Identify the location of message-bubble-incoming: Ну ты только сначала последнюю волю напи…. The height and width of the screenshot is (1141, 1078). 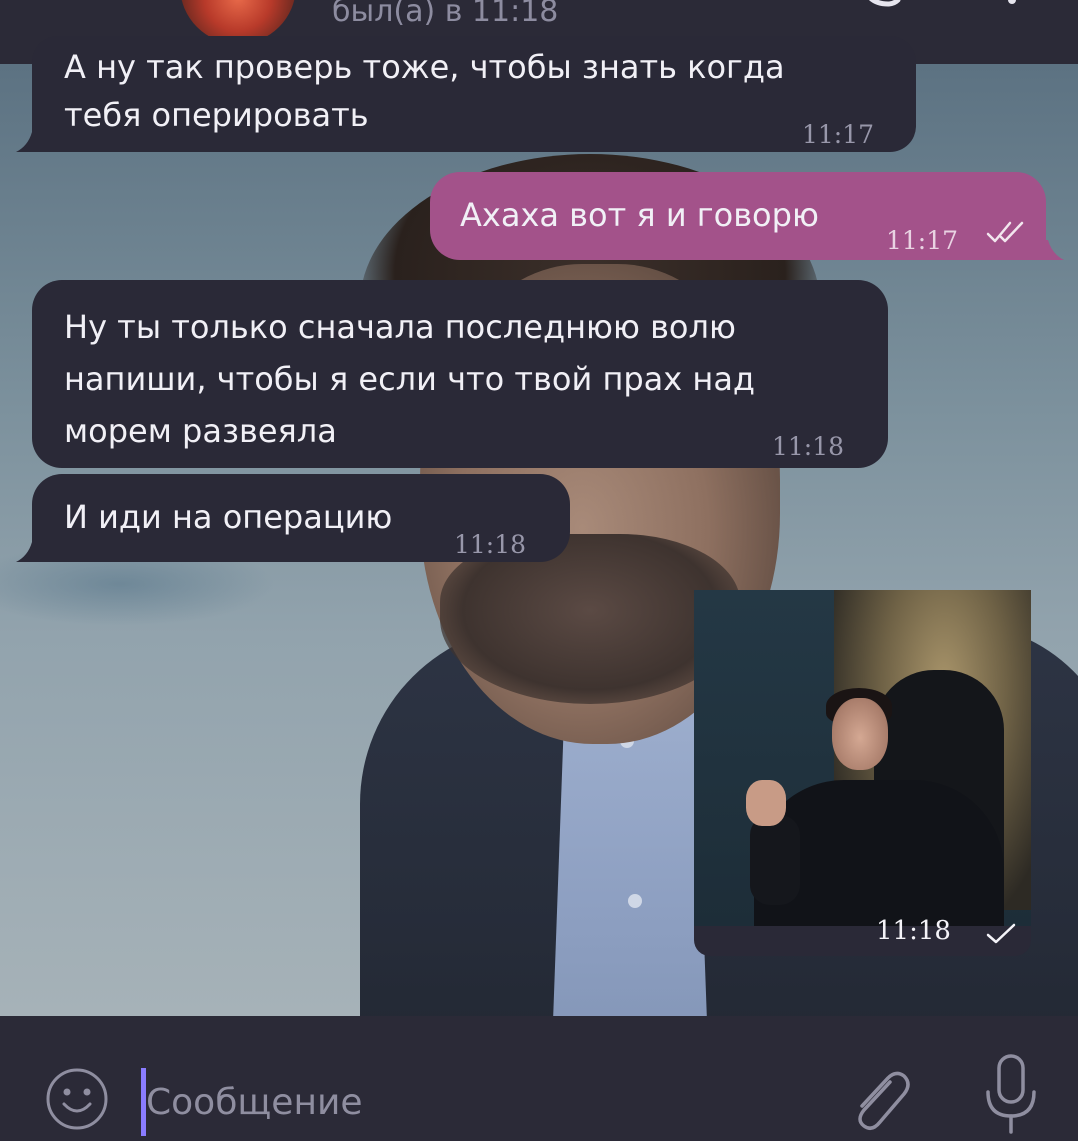
(460, 374).